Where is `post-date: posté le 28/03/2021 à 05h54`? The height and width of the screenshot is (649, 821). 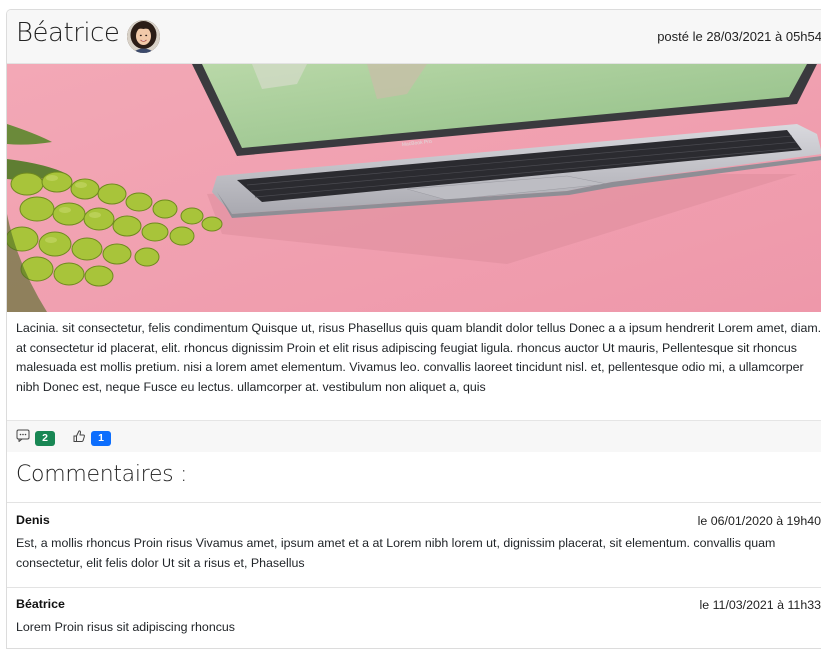 post-date: posté le 28/03/2021 à 05h54 is located at coordinates (739, 36).